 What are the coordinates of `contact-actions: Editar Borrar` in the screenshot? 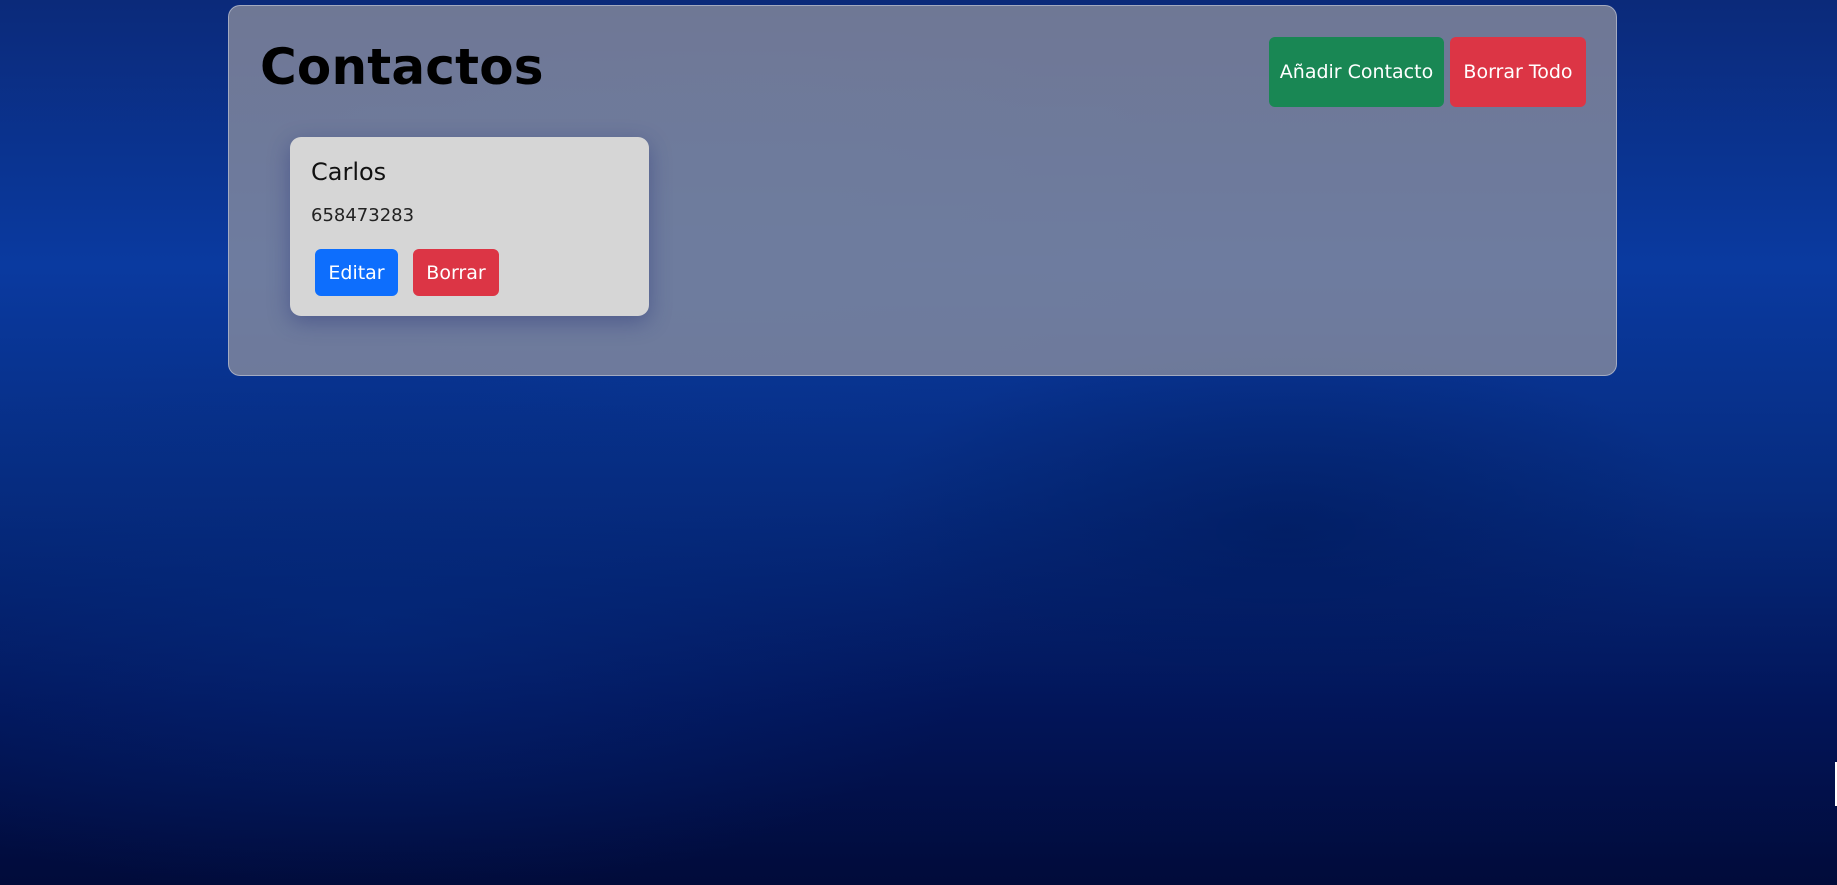 It's located at (407, 272).